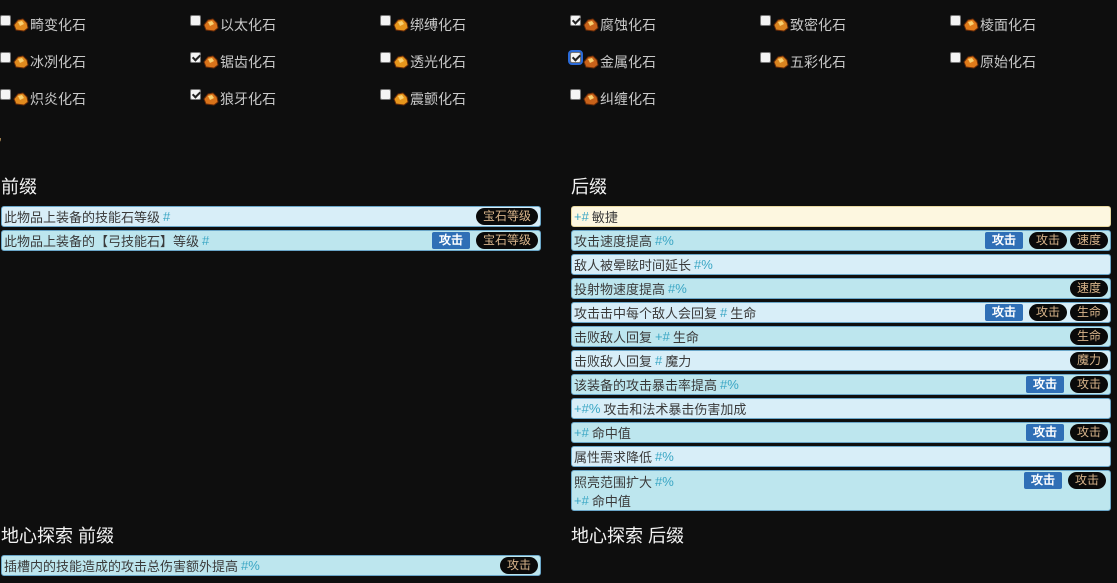 This screenshot has height=583, width=1117. I want to click on mod-text: 击败敌人回复 +# 生命, so click(636, 336).